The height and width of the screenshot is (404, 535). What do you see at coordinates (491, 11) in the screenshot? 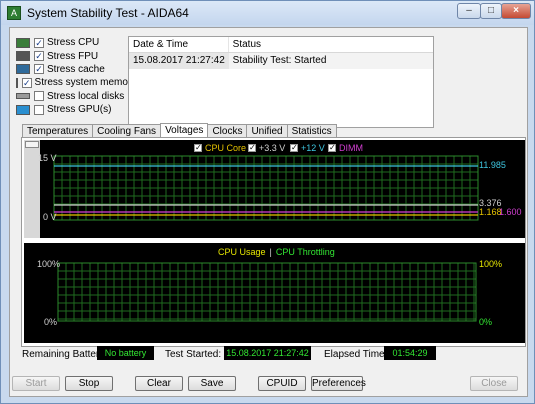
I see `maximize-button: □` at bounding box center [491, 11].